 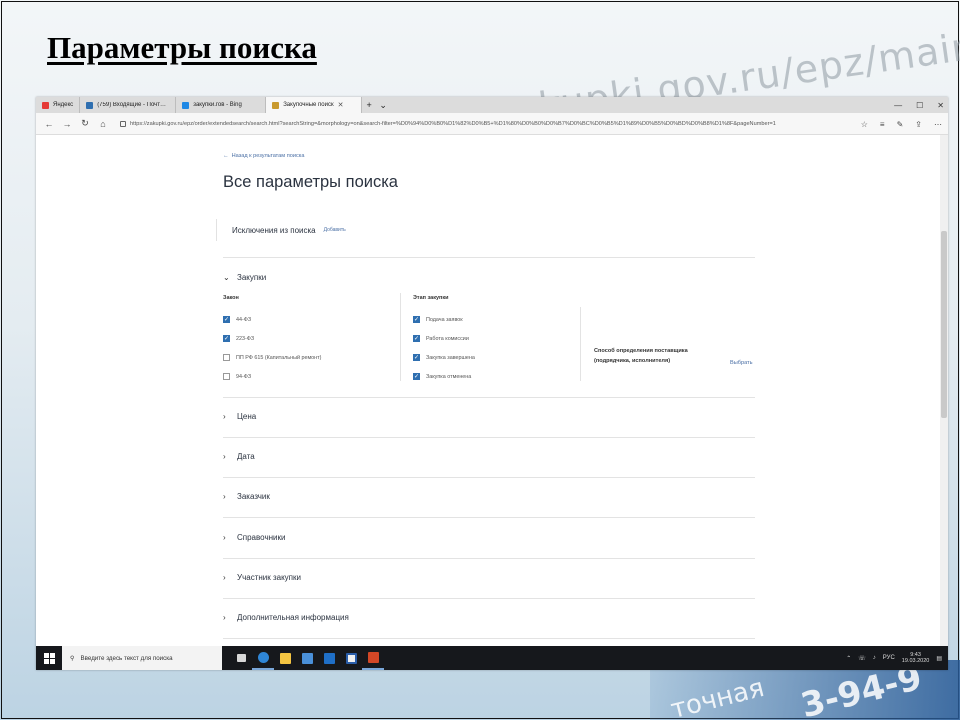 I want to click on section-label: Справочники, so click(x=261, y=537).